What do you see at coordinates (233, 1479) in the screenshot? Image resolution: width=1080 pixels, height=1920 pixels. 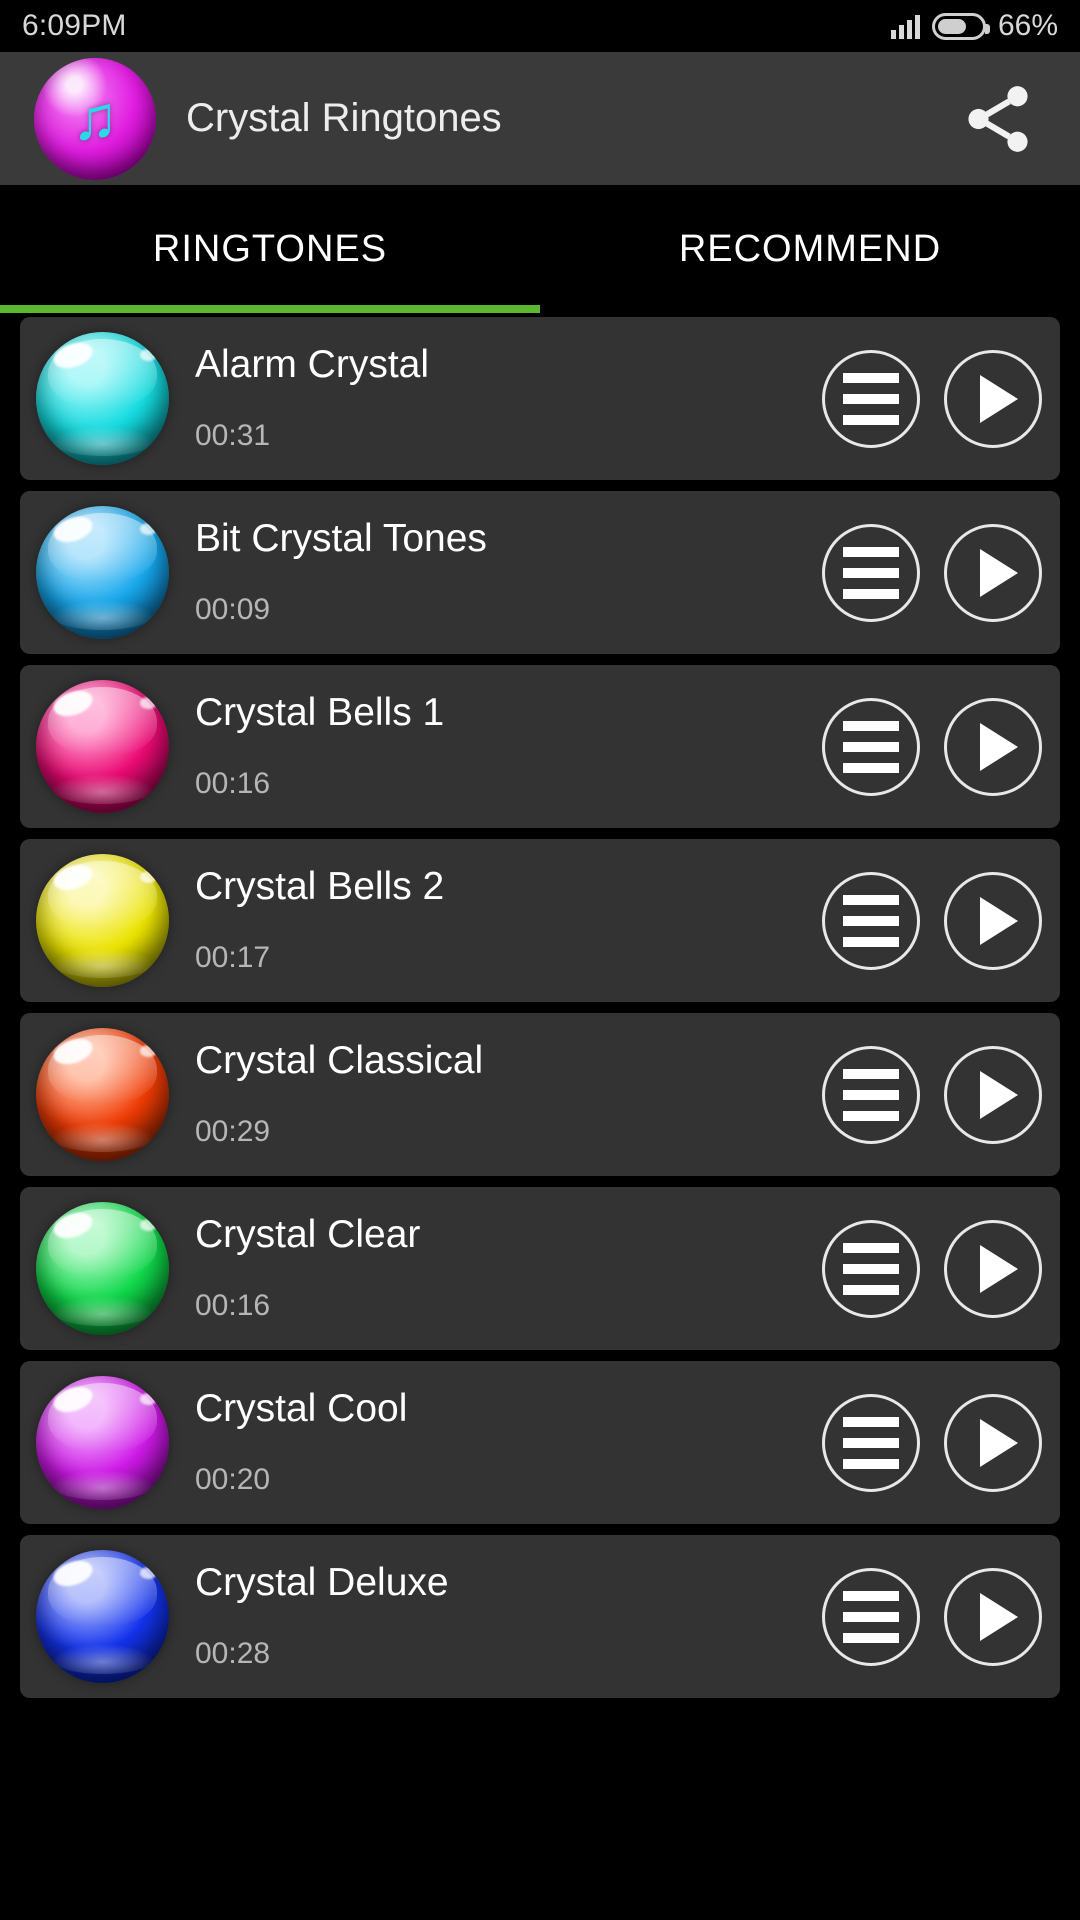 I see `ringtone-duration: 00:20` at bounding box center [233, 1479].